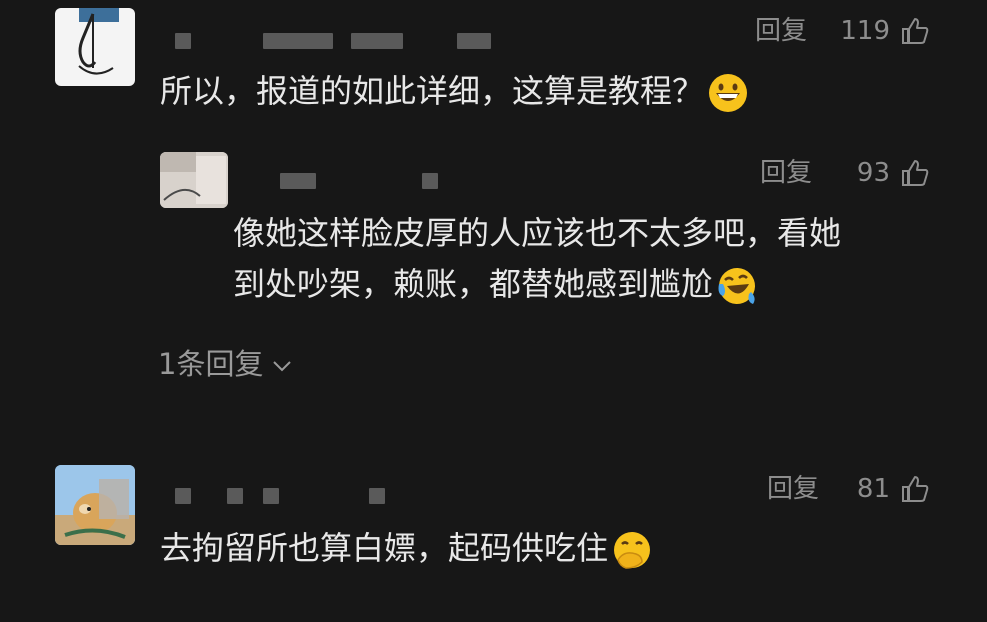 This screenshot has height=622, width=987. I want to click on crying-laughing-face-emoji, so click(737, 286).